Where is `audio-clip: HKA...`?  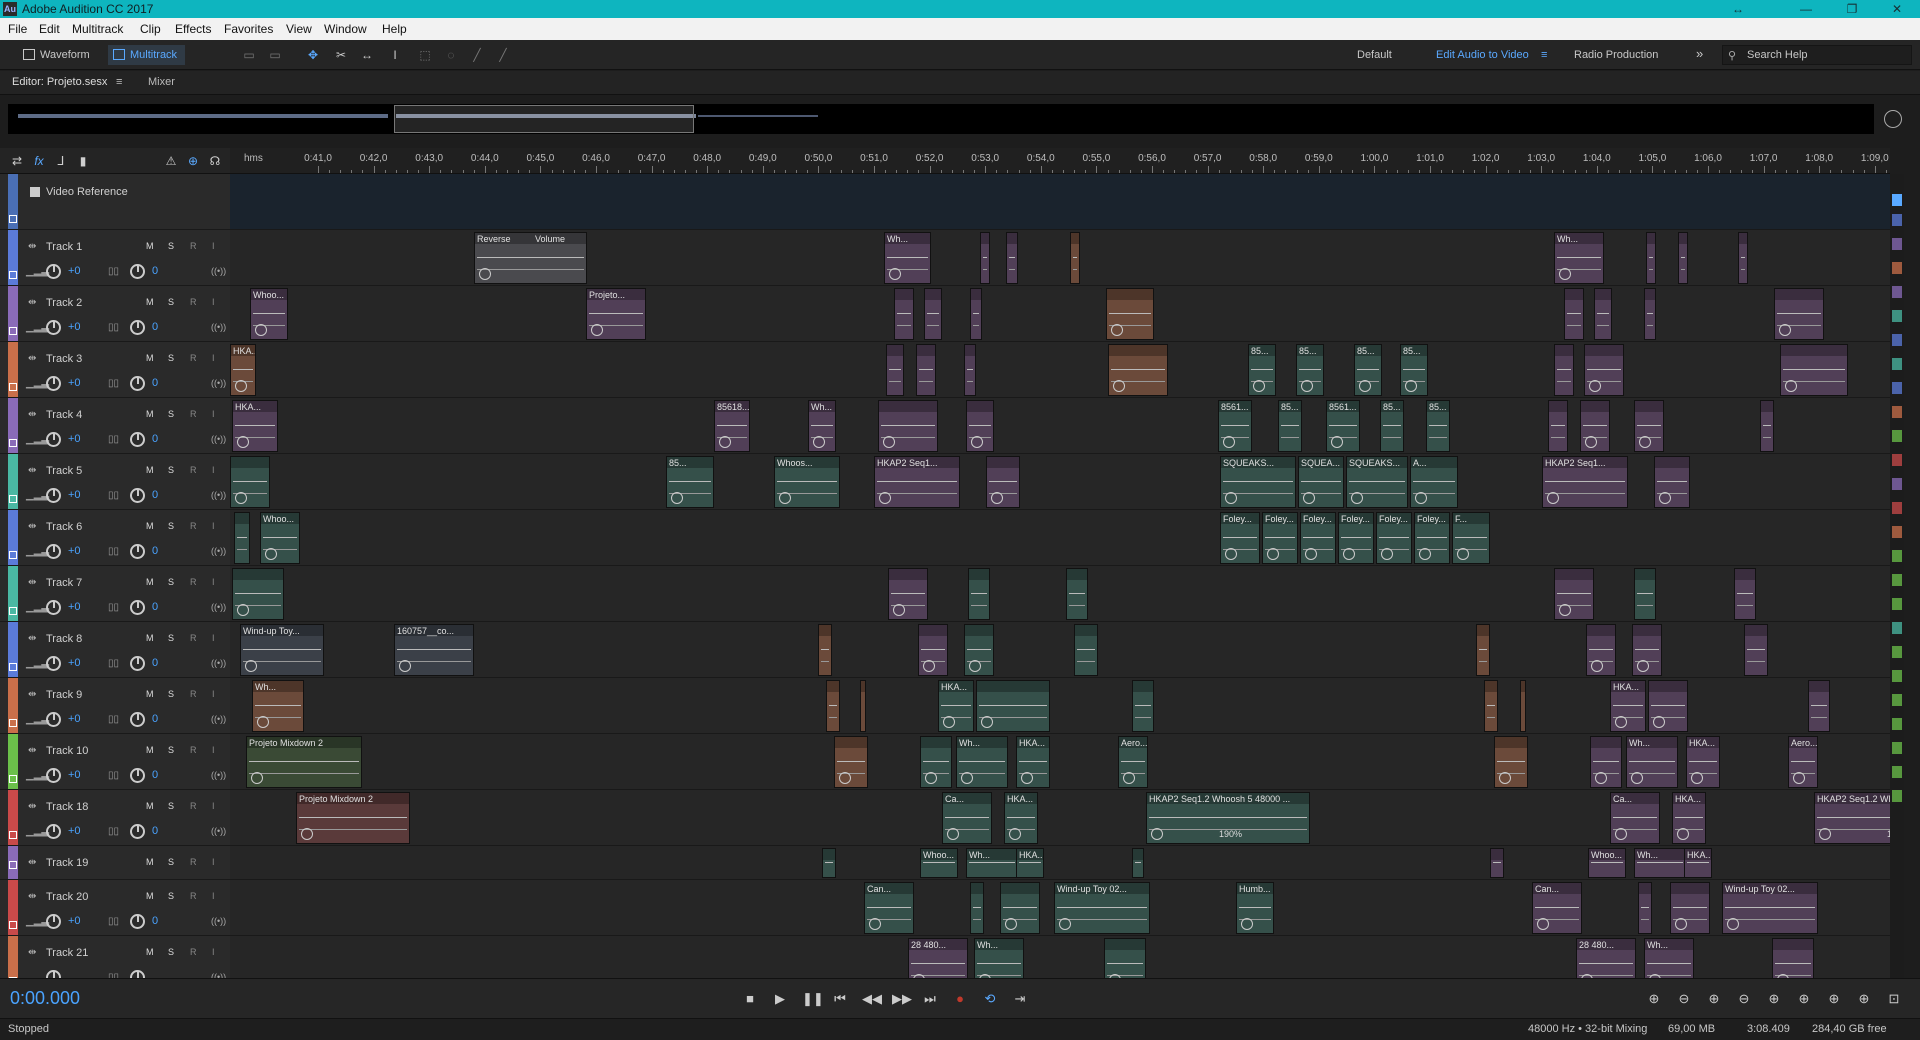 audio-clip: HKA... is located at coordinates (1030, 863).